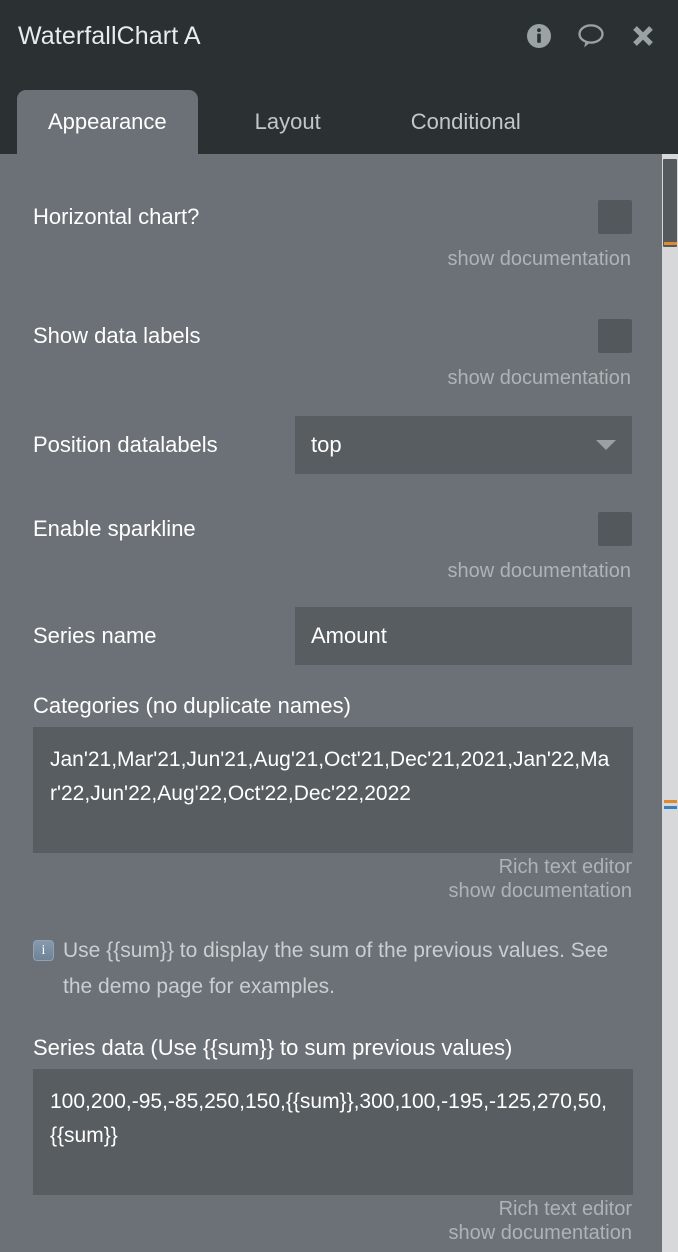  Describe the element at coordinates (643, 36) in the screenshot. I see `close-icon` at that location.